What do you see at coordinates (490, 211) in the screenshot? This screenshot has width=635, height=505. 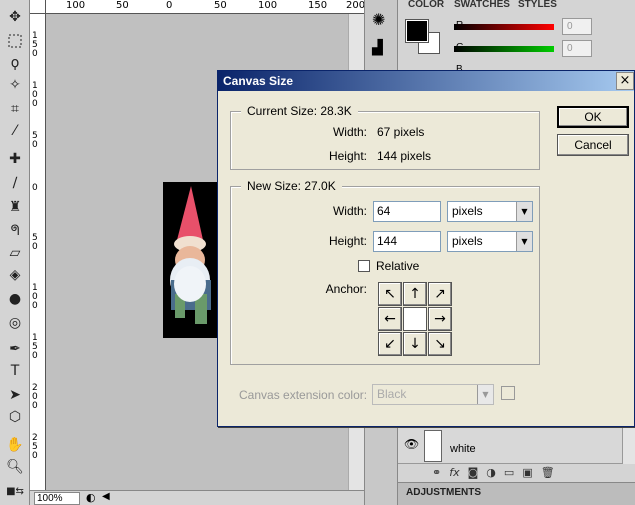 I see `width-unit-select: pixels ▼` at bounding box center [490, 211].